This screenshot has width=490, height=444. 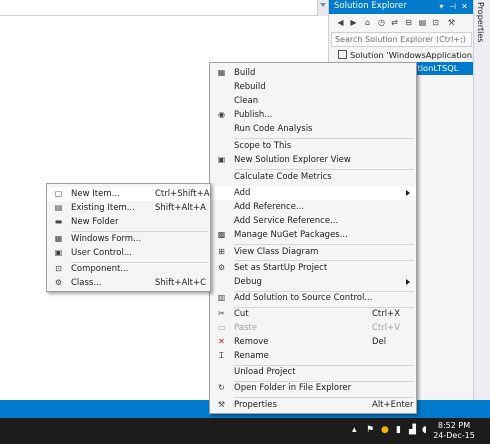 I want to click on editor-dropdown-button, so click(x=322, y=8).